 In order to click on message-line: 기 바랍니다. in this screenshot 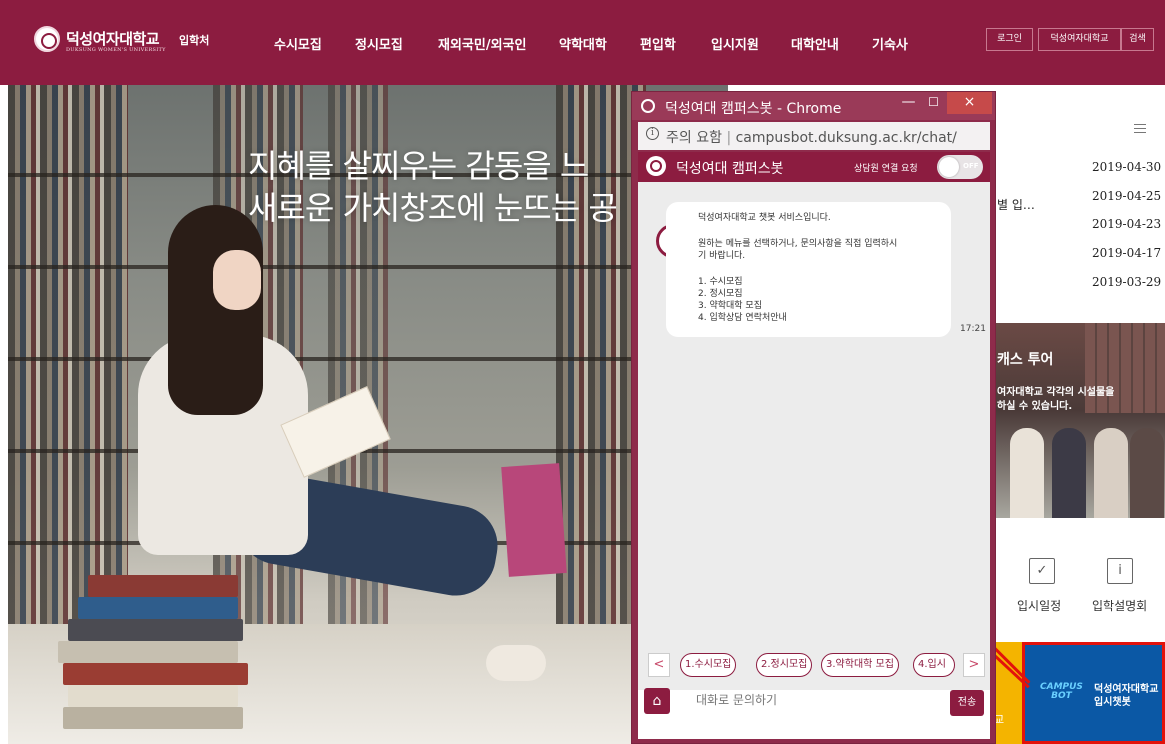, I will do `click(722, 256)`.